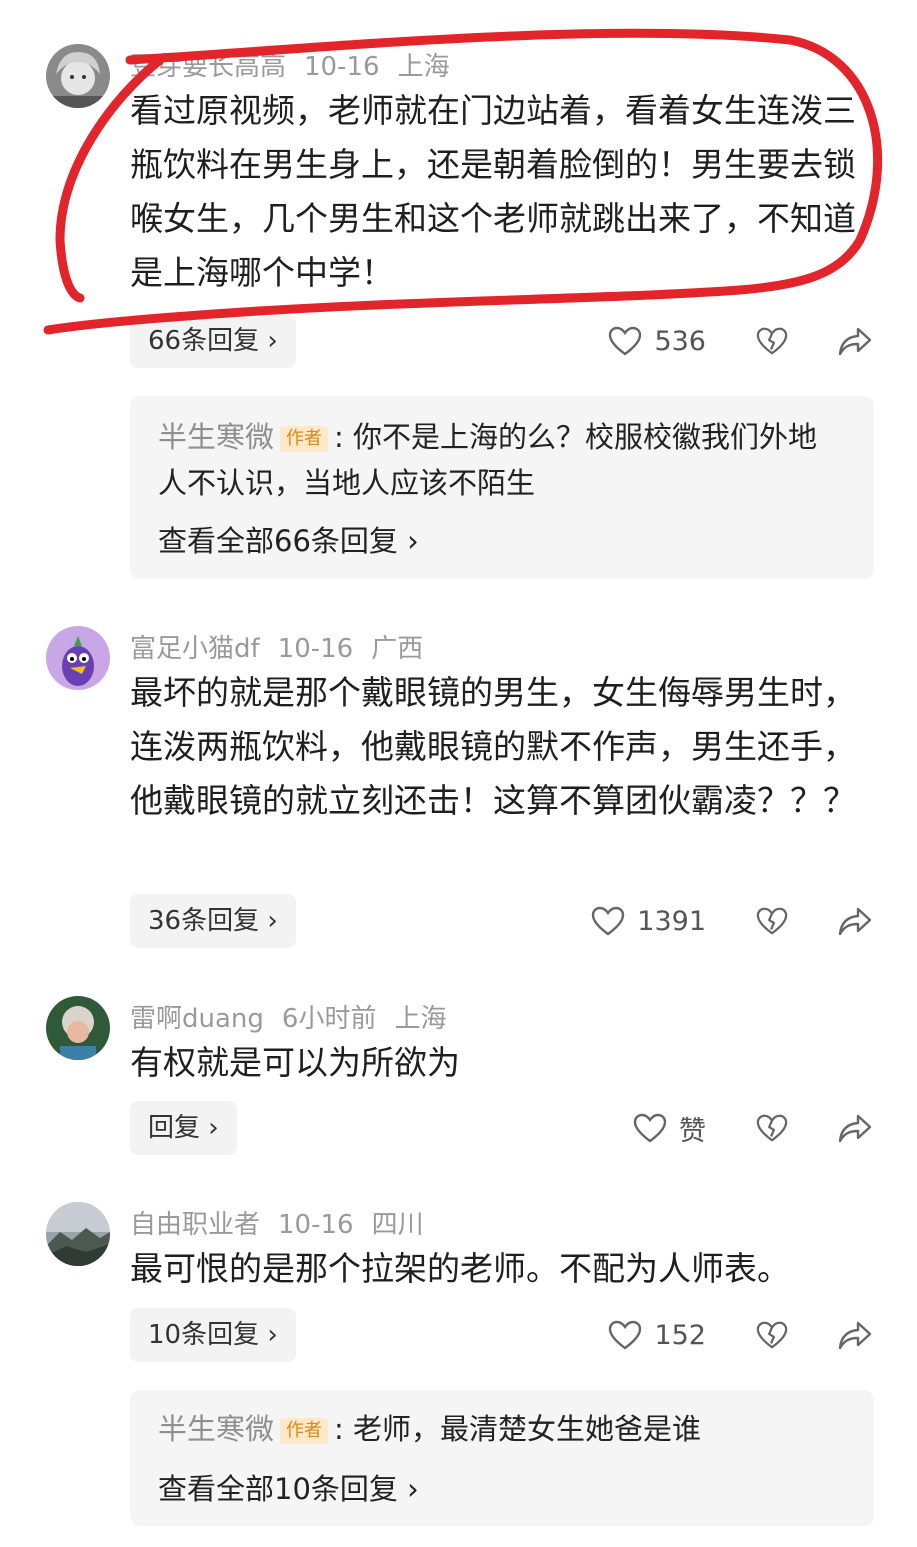 This screenshot has height=1547, width=917. Describe the element at coordinates (680, 341) in the screenshot. I see `like-count: 536` at that location.